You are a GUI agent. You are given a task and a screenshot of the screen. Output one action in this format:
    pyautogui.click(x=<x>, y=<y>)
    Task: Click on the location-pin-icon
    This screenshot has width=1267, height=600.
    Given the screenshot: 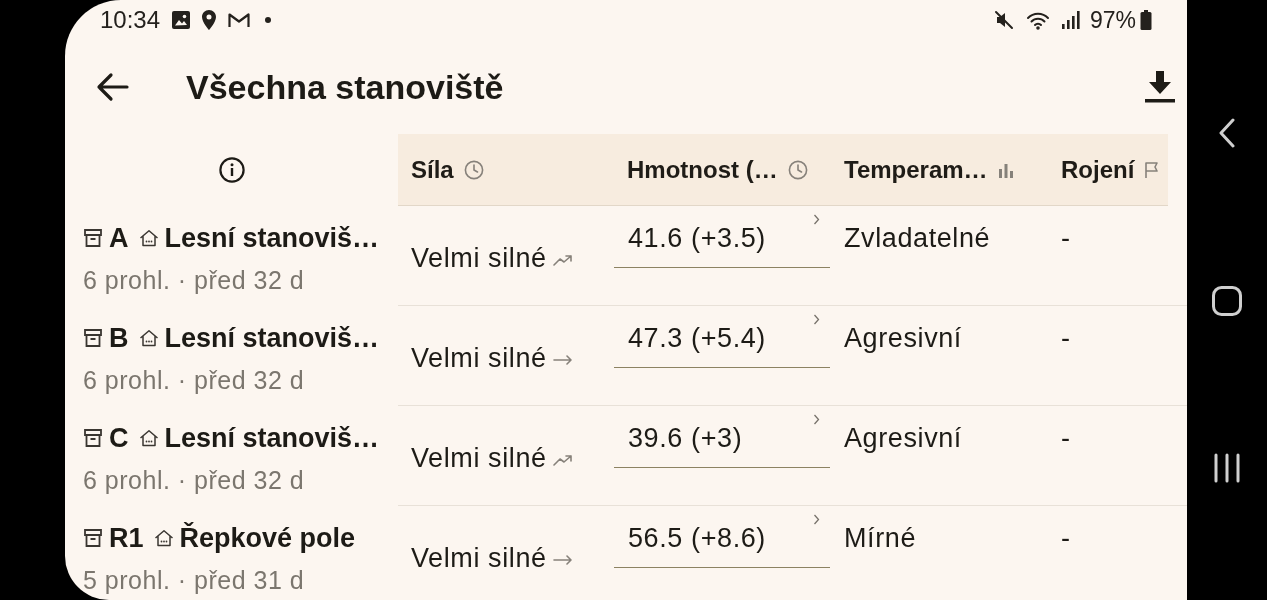 What is the action you would take?
    pyautogui.click(x=209, y=20)
    